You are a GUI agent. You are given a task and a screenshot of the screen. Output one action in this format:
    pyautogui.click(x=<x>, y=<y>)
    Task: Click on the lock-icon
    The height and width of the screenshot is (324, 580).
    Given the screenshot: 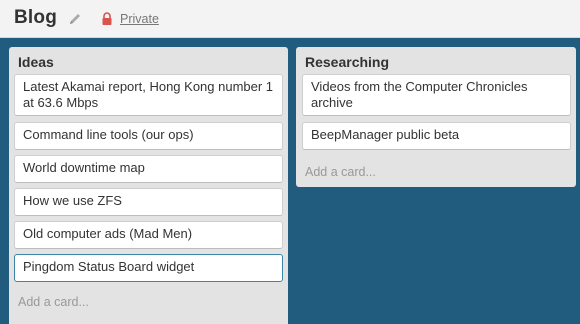 What is the action you would take?
    pyautogui.click(x=107, y=18)
    